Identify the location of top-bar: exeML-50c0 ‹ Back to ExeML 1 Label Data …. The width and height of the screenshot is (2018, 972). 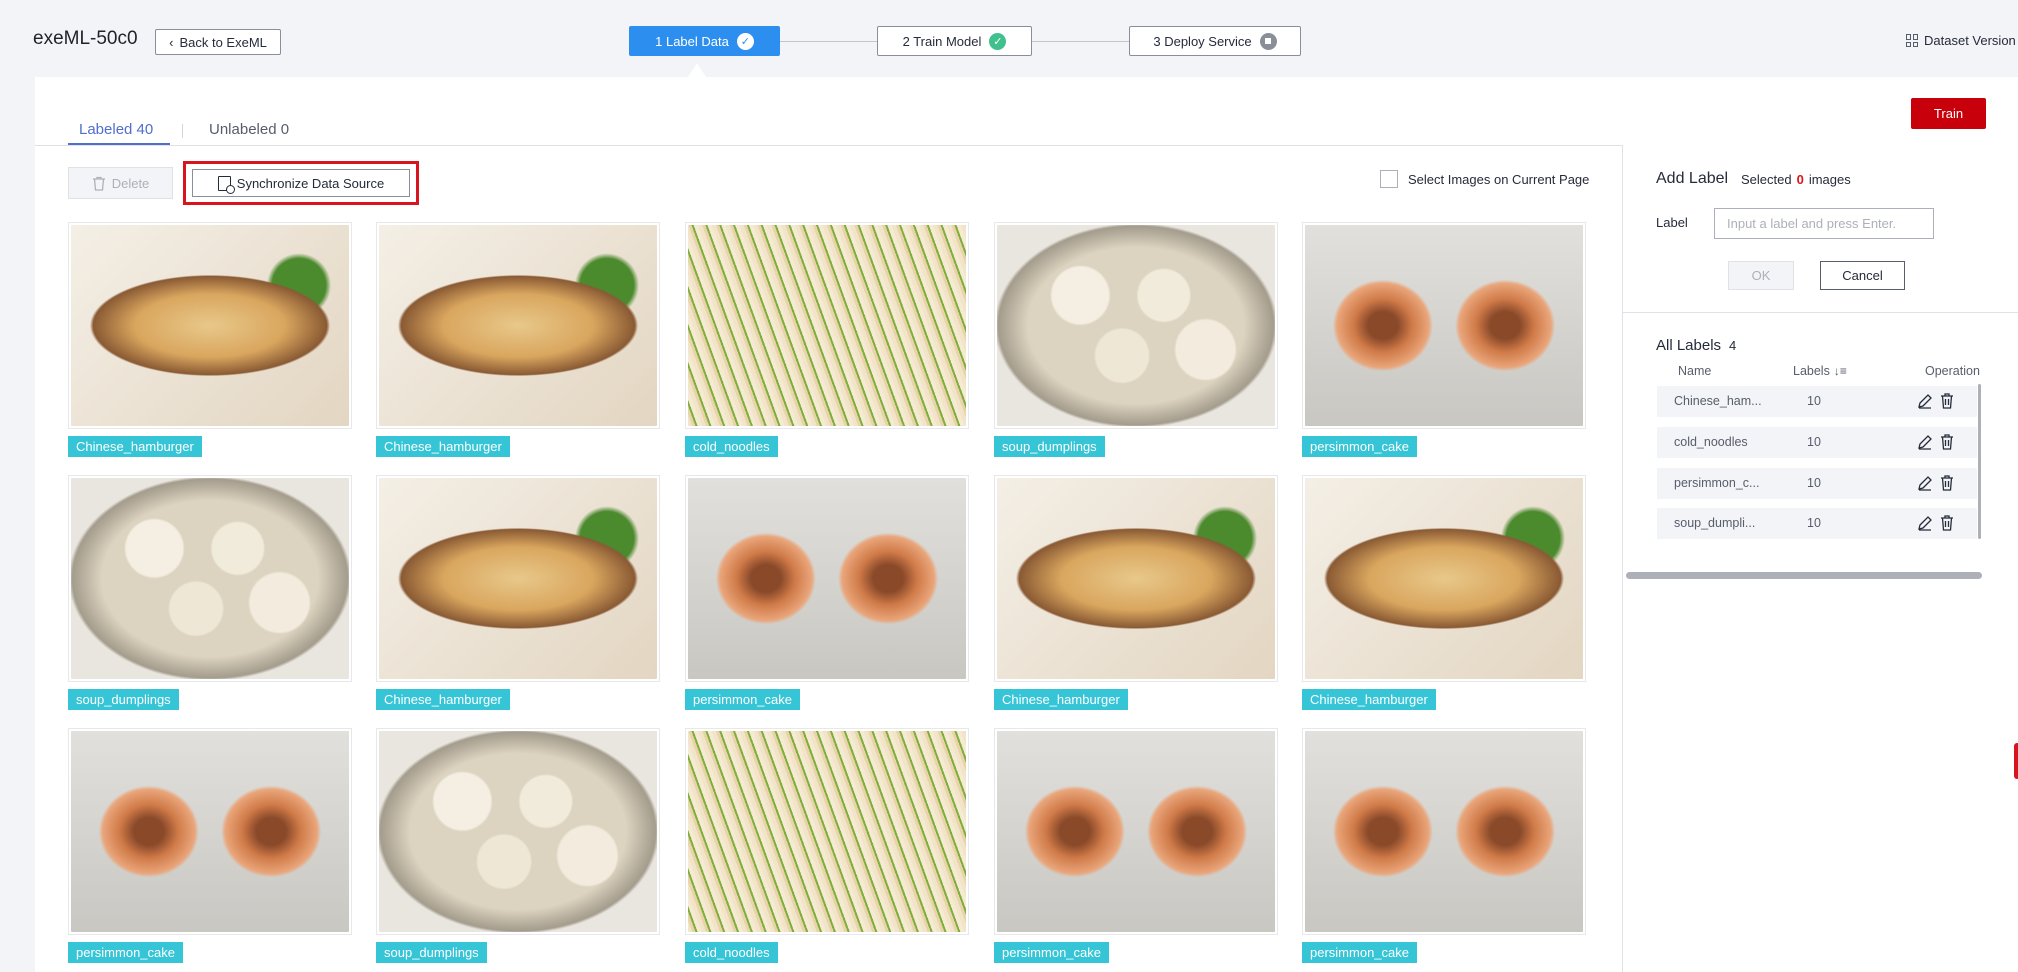
(1009, 38).